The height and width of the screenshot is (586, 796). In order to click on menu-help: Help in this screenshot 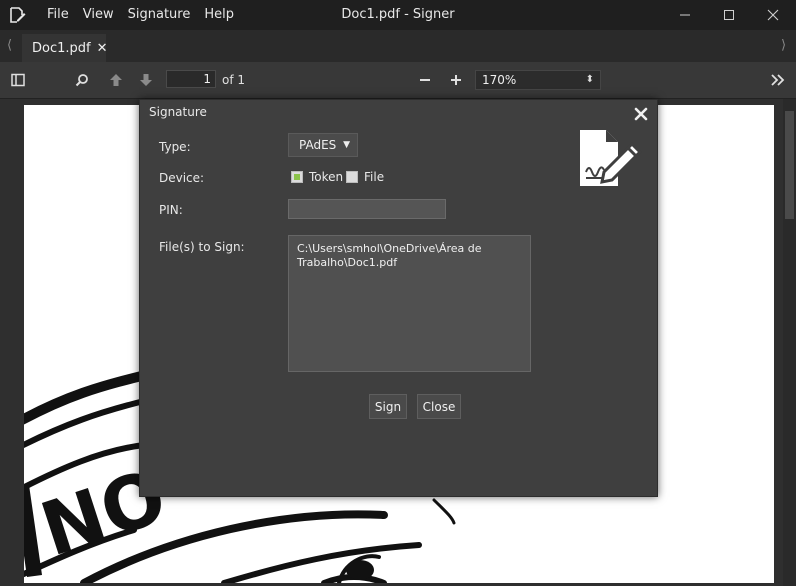, I will do `click(219, 15)`.